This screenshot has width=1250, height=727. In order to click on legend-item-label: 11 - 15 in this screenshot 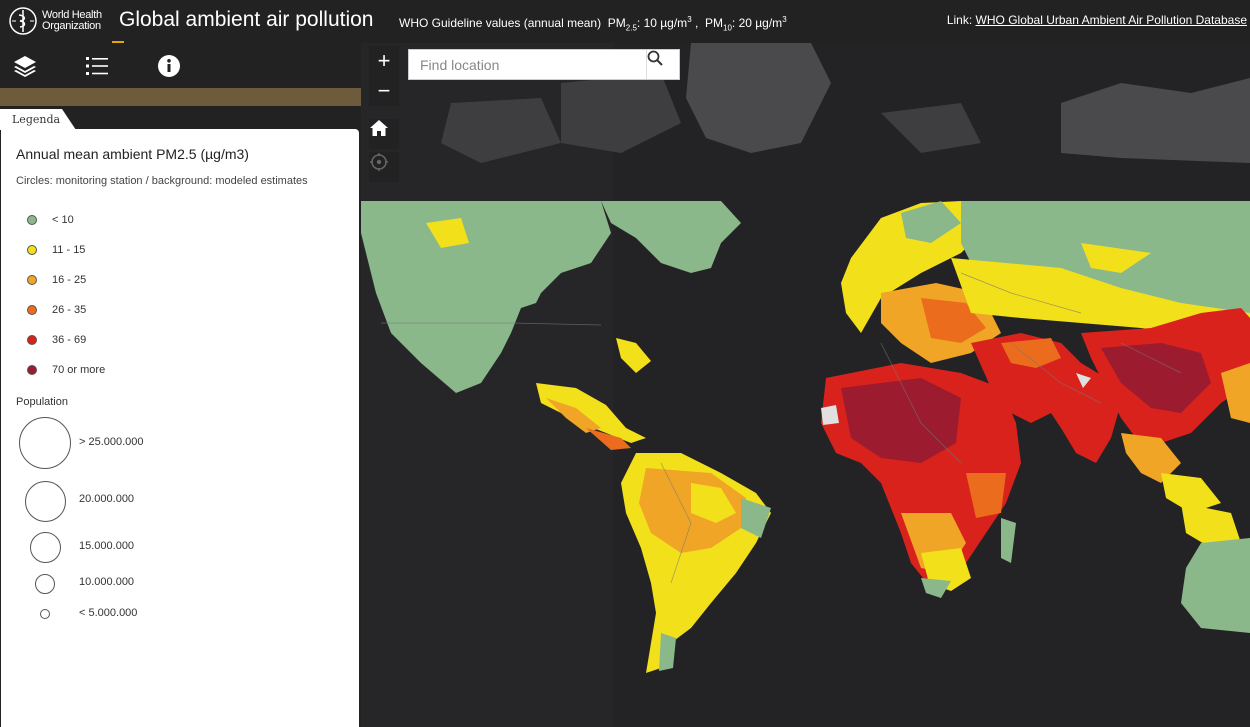, I will do `click(69, 250)`.